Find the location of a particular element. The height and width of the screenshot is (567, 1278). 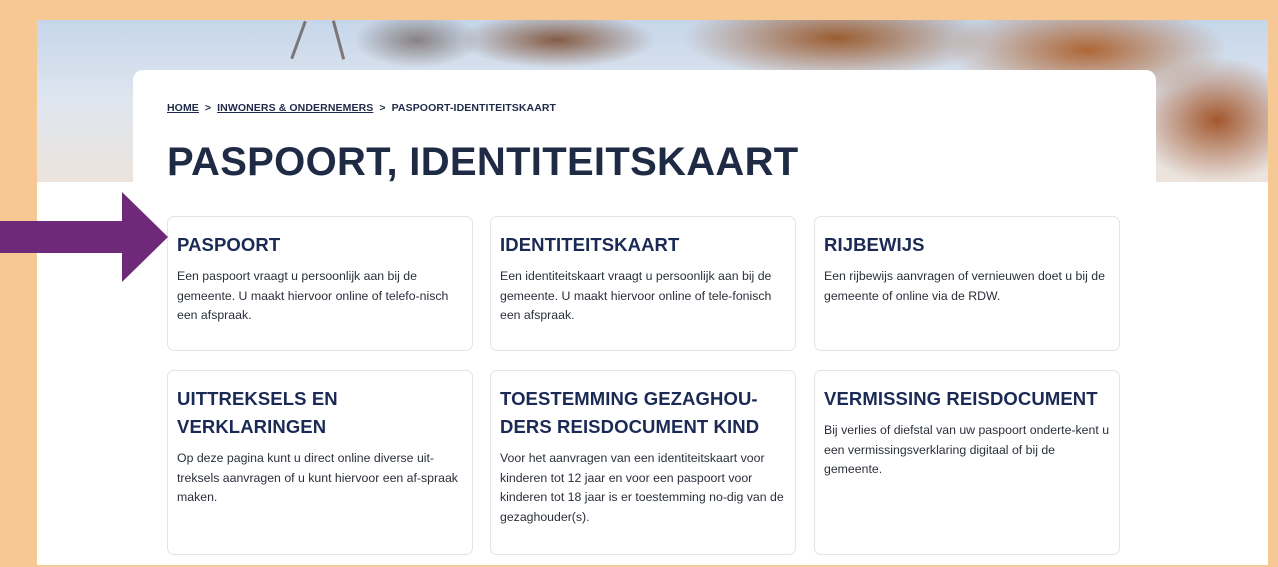

tile-title: IDENTITEITSKAART is located at coordinates (590, 244).